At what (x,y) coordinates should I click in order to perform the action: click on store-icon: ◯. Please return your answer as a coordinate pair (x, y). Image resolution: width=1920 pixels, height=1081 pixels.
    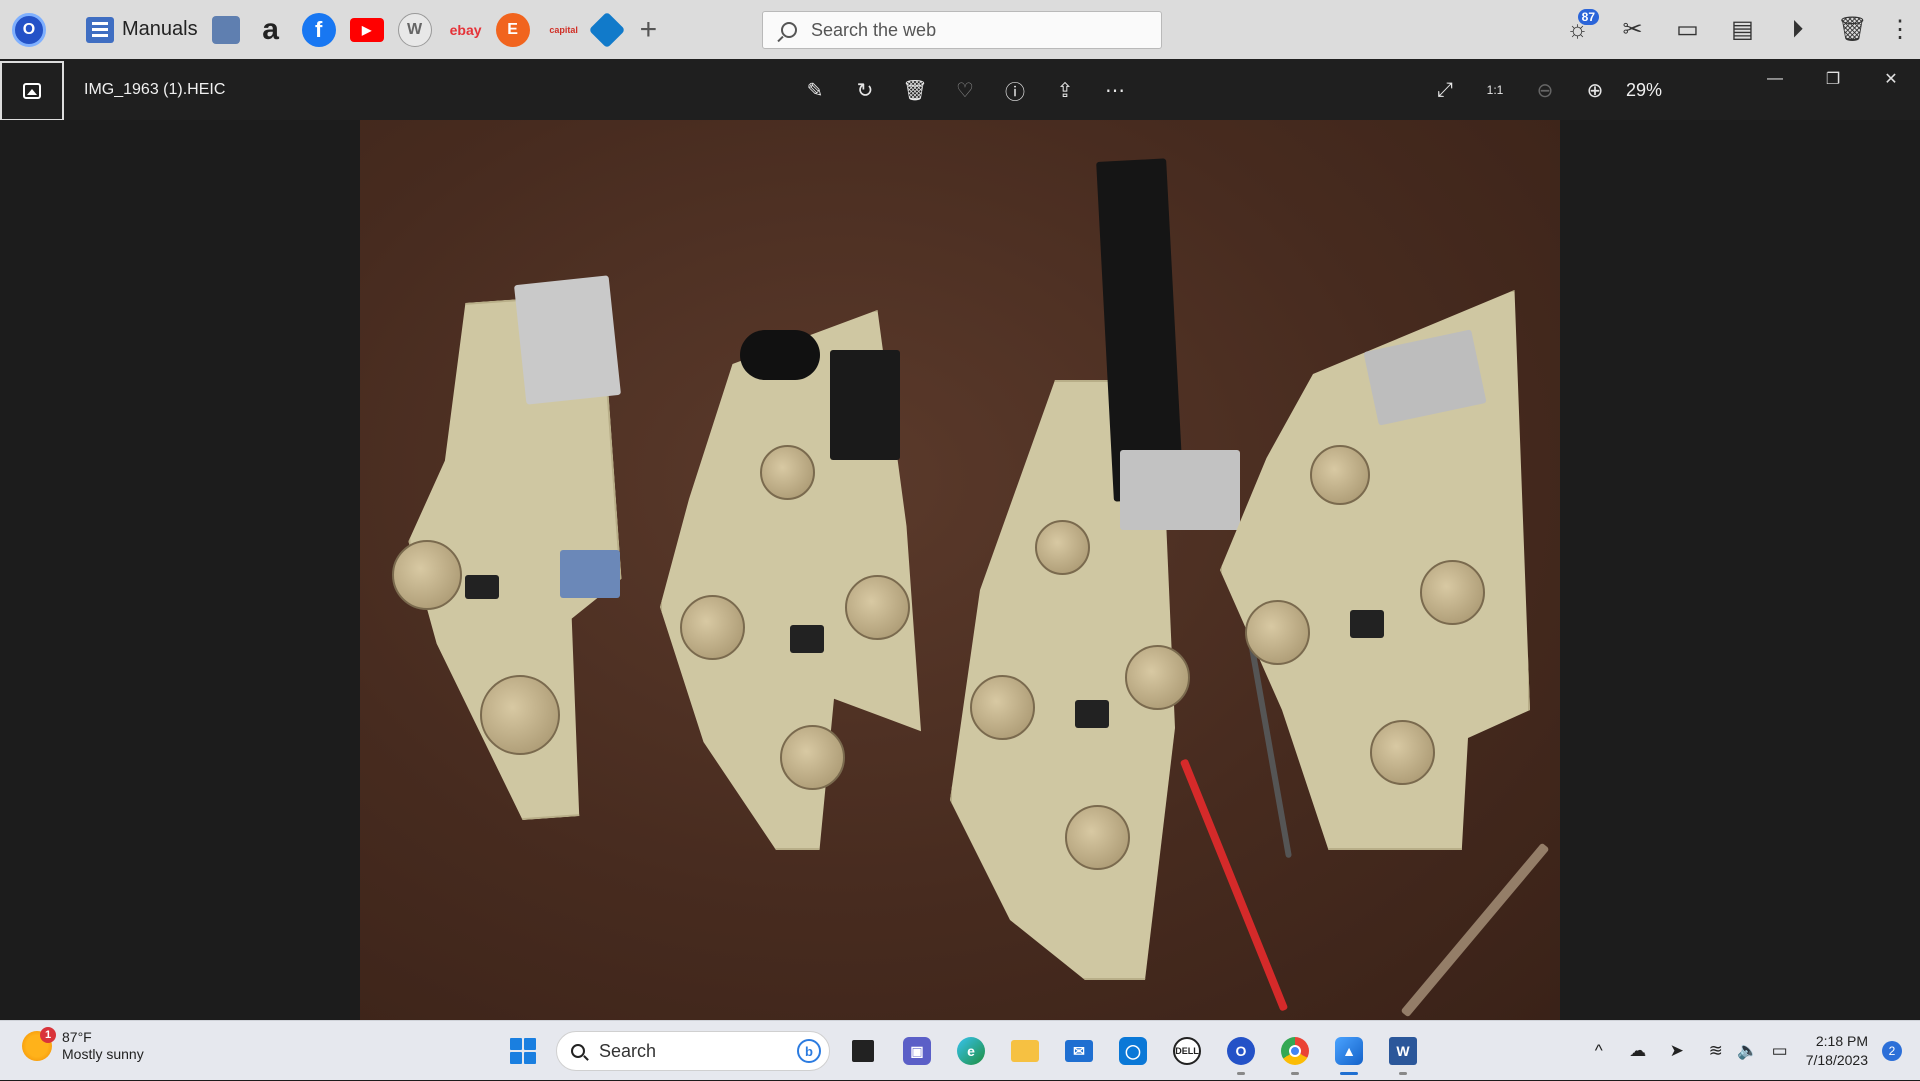
    Looking at the image, I should click on (1133, 1051).